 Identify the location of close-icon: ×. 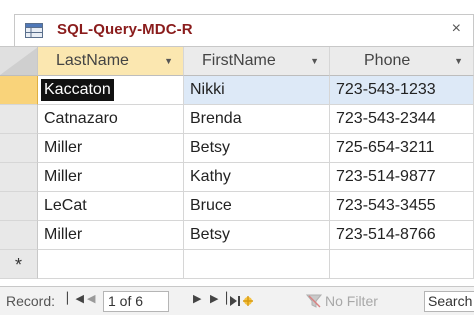
(456, 29).